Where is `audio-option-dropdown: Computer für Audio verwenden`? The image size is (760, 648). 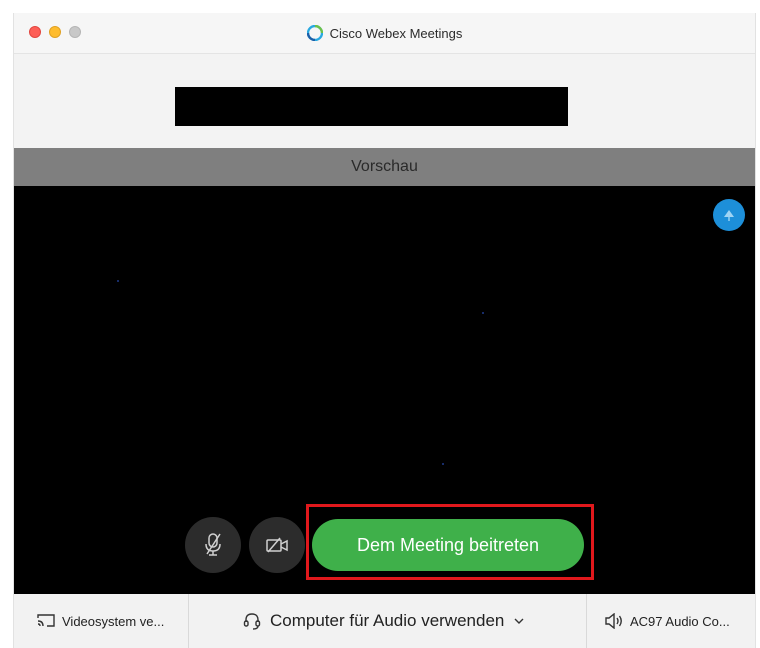
audio-option-dropdown: Computer für Audio verwenden is located at coordinates (383, 621).